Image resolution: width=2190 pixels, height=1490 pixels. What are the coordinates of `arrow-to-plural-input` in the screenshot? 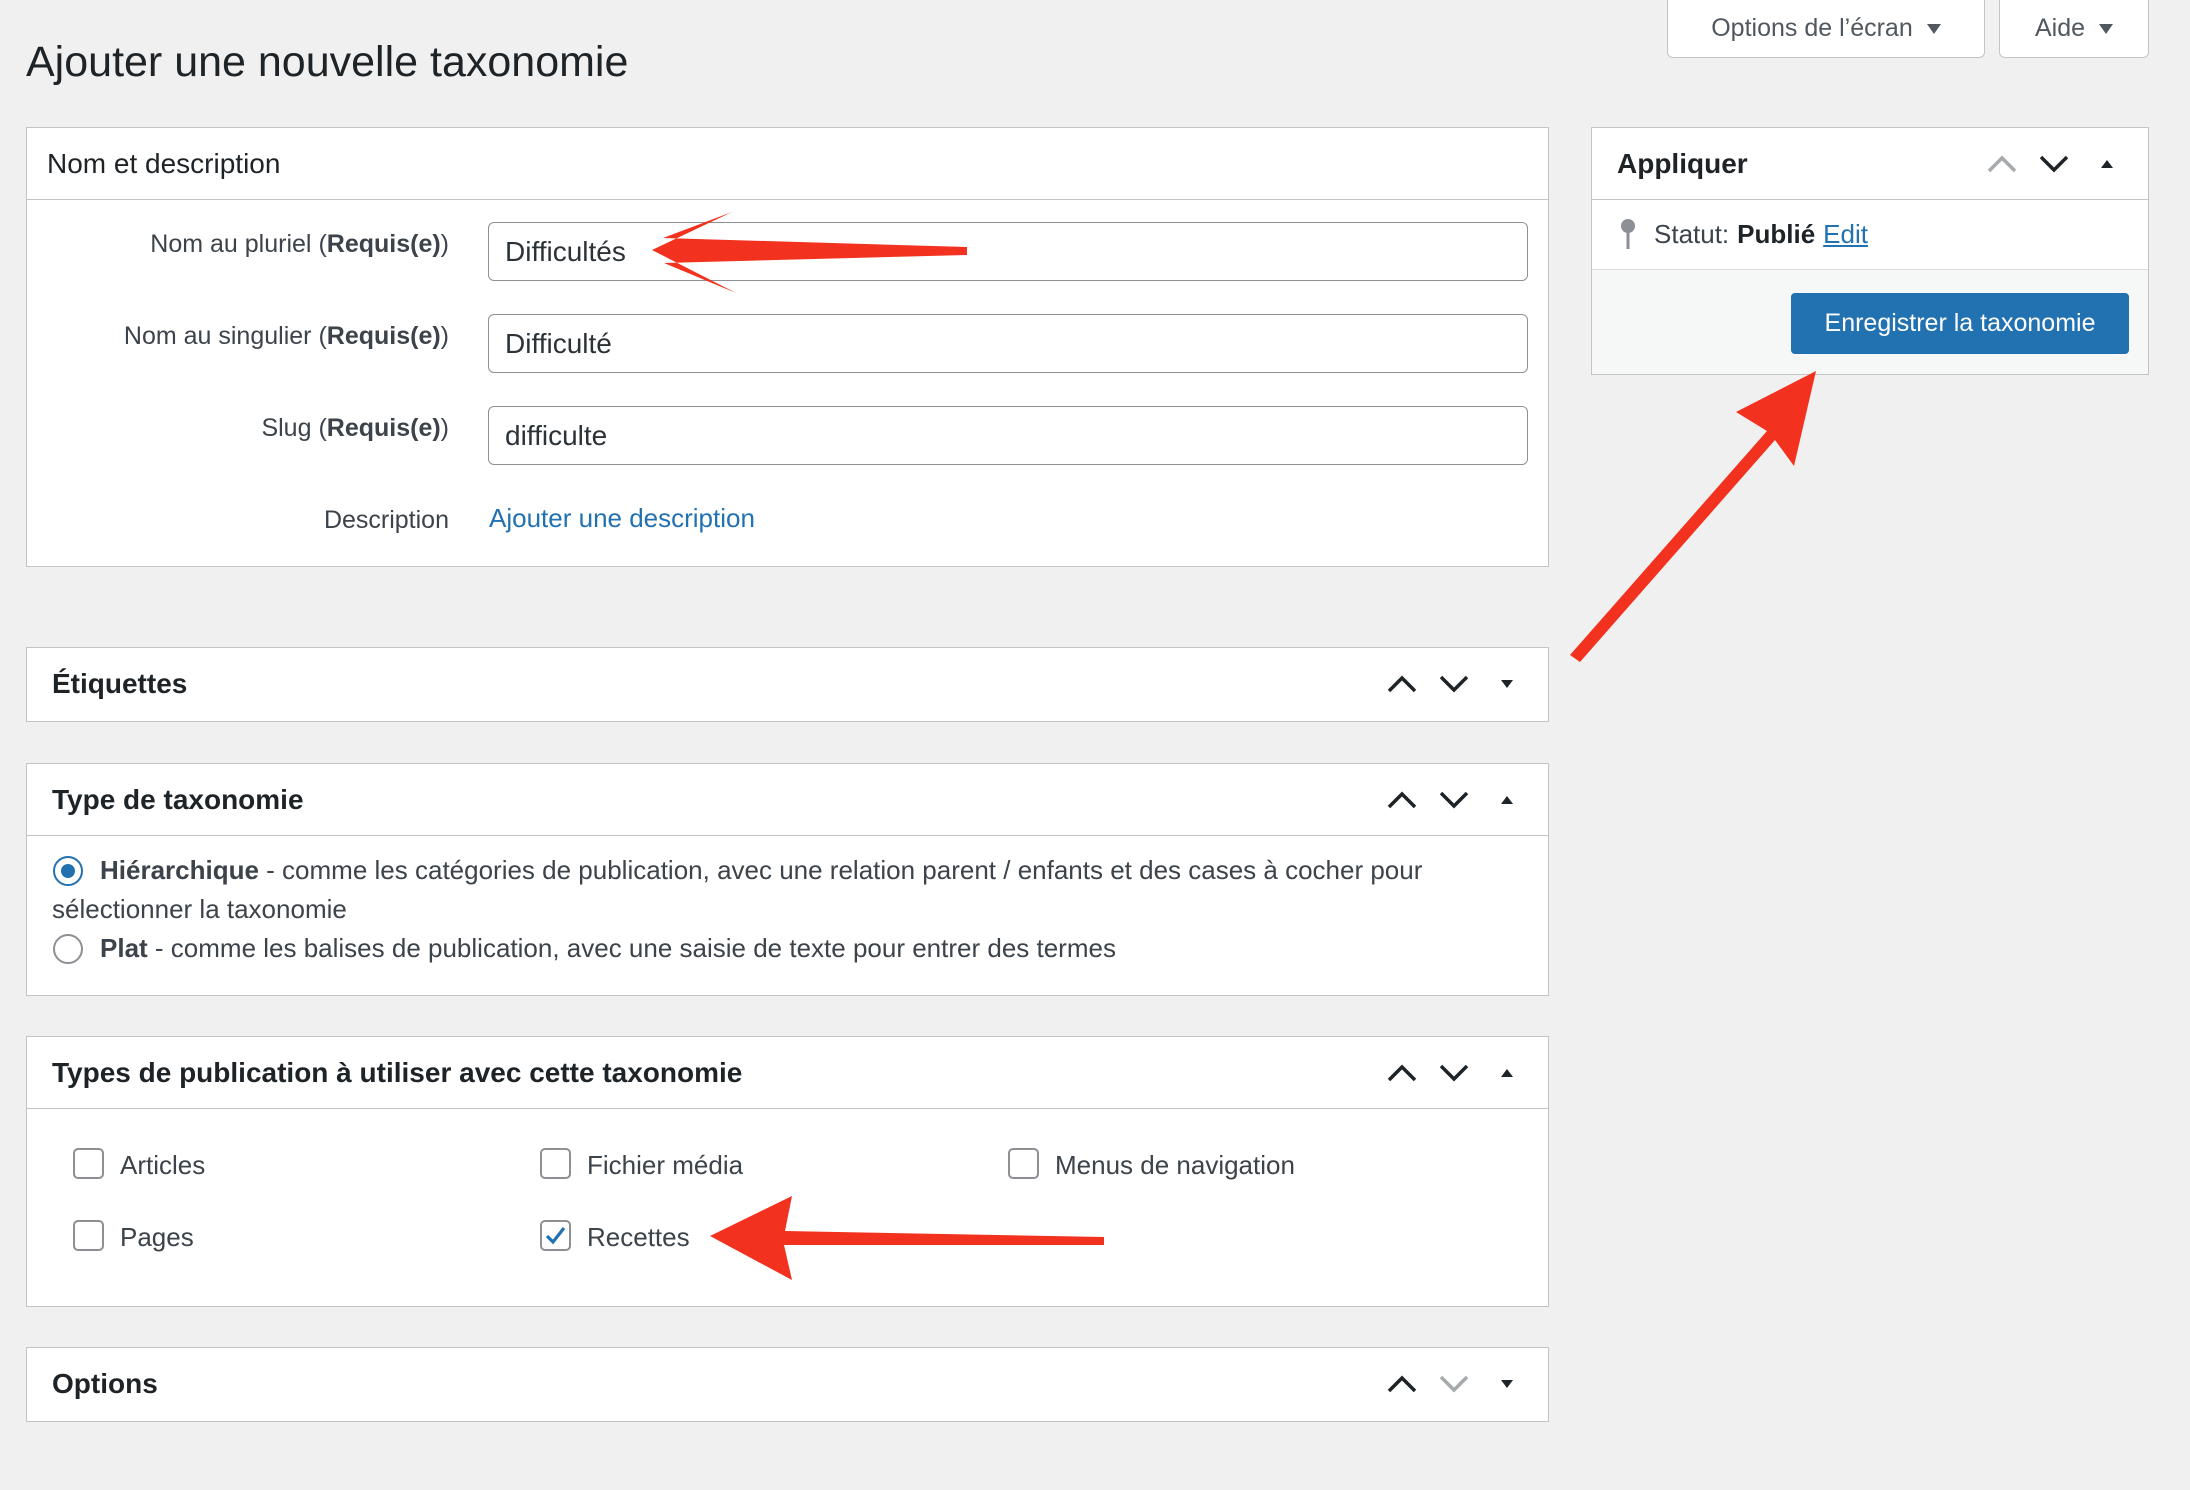 It's located at (809, 252).